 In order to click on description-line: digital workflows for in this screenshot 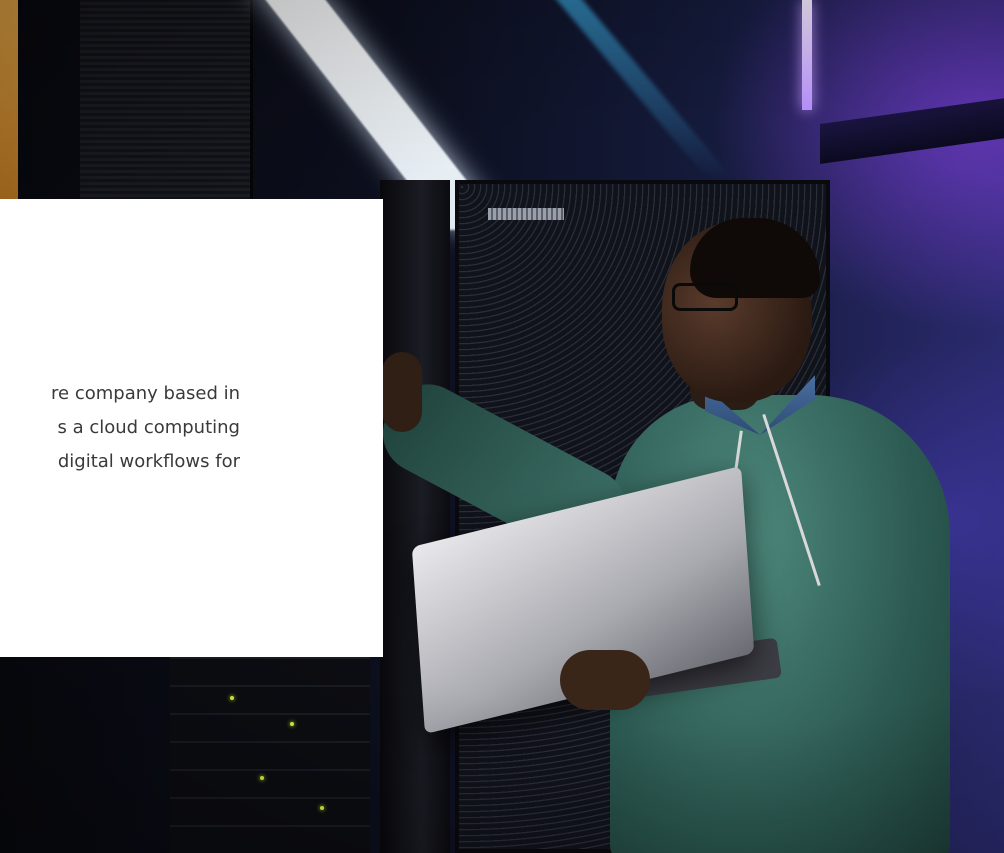, I will do `click(148, 461)`.